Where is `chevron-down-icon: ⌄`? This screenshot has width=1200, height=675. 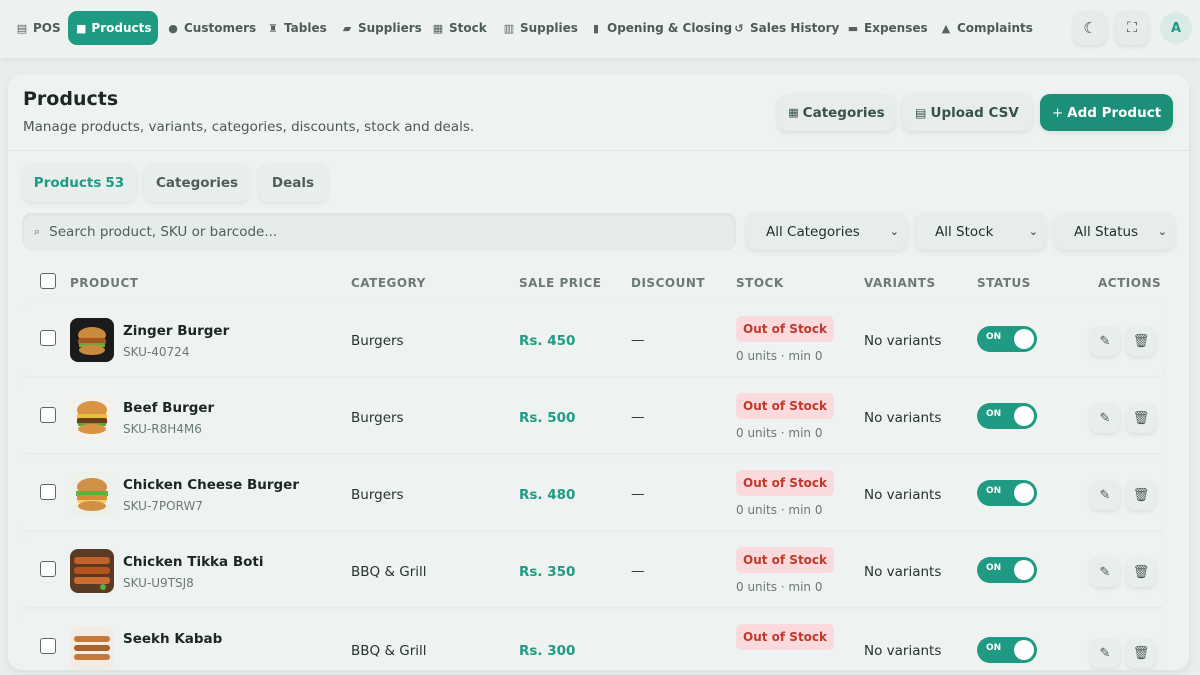
chevron-down-icon: ⌄ is located at coordinates (894, 231).